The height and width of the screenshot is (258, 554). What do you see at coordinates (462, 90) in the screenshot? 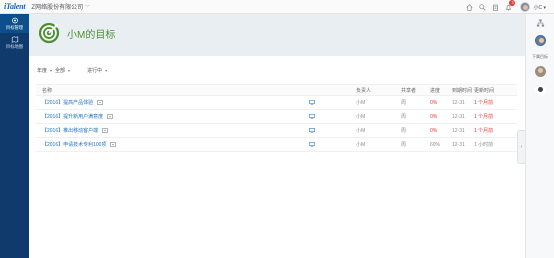
I see `column-header-due: 到期时间` at bounding box center [462, 90].